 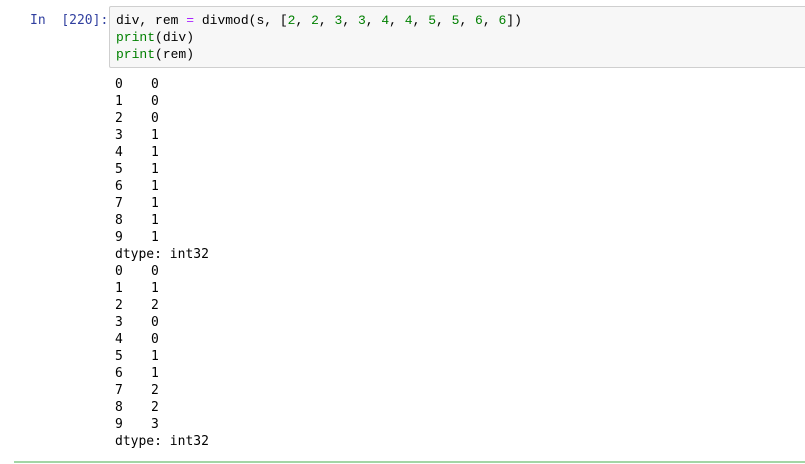 What do you see at coordinates (479, 20) in the screenshot?
I see `code-token: 6` at bounding box center [479, 20].